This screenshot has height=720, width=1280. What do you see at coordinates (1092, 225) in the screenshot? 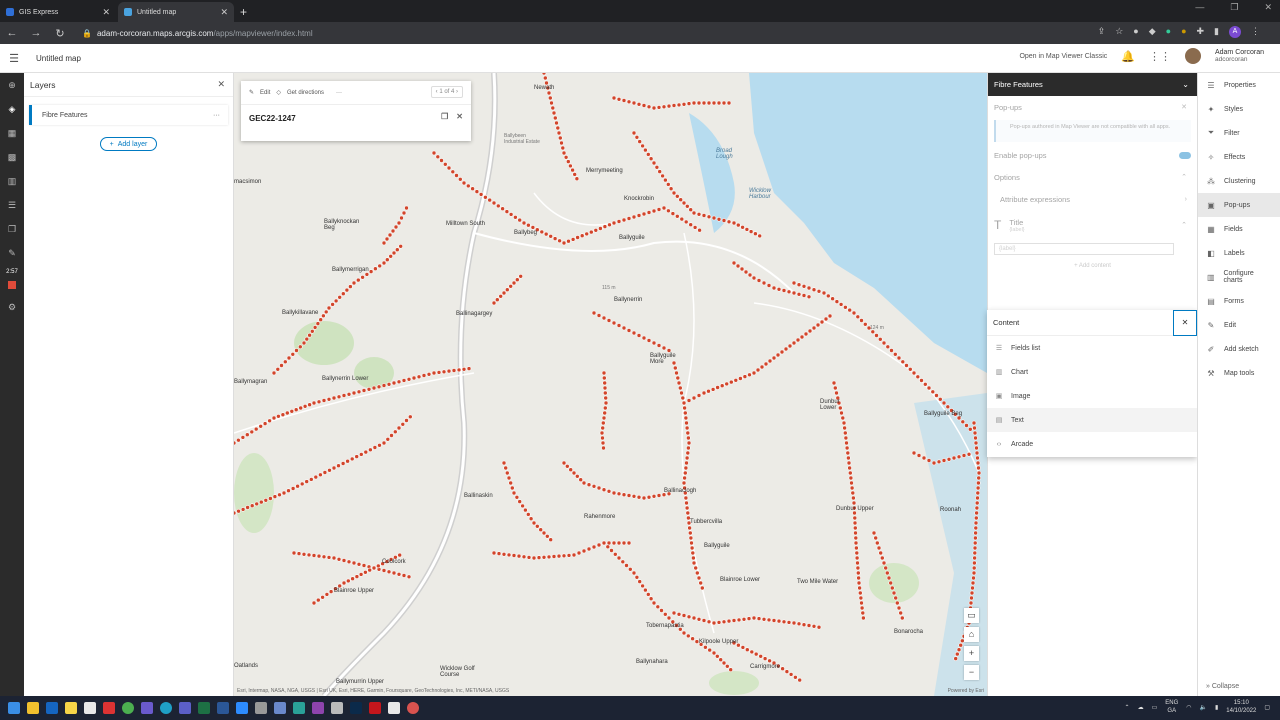
I see `title-element-row: T Title {label} ⌃` at bounding box center [1092, 225].